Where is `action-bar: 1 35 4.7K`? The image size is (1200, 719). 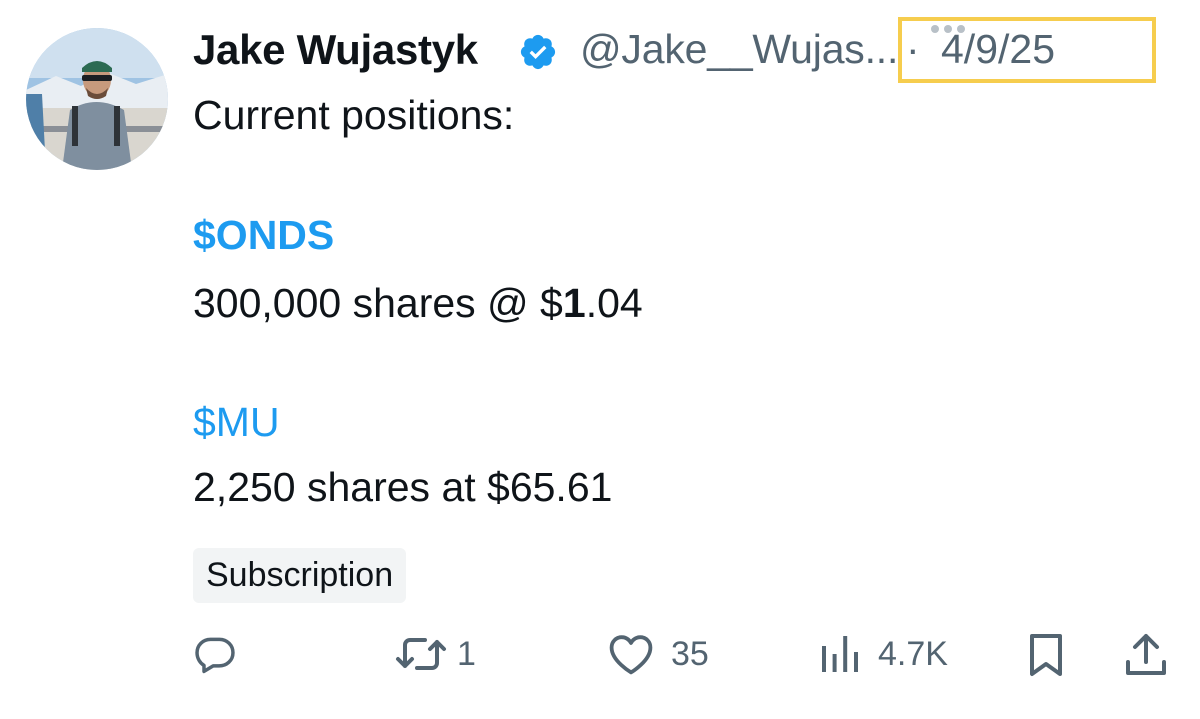
action-bar: 1 35 4.7K is located at coordinates (600, 655).